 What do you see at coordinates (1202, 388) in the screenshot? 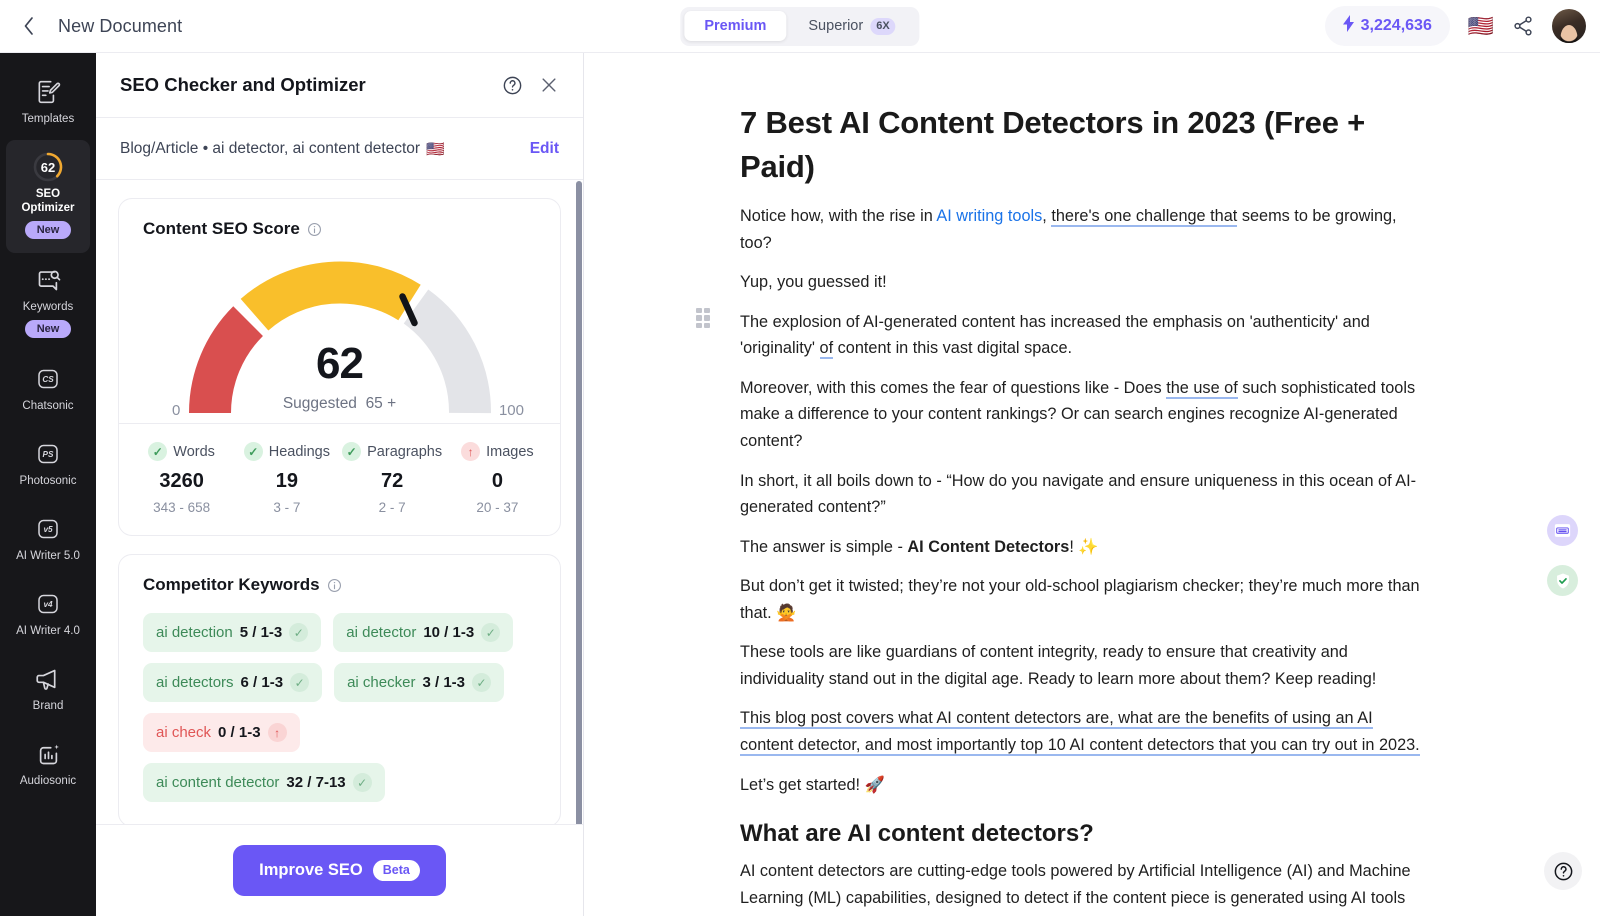
I see `suggestion-highlight: the use of` at bounding box center [1202, 388].